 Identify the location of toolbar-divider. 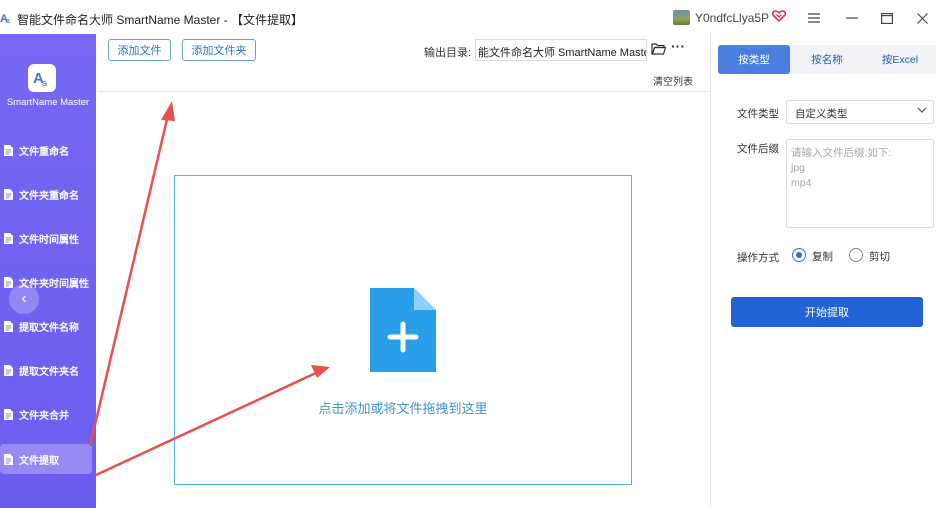
(404, 91).